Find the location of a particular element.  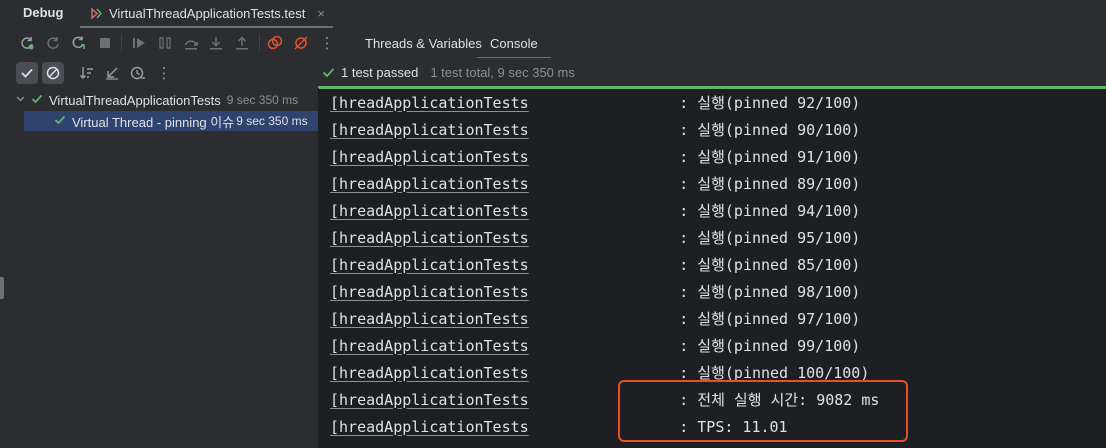

test-history-icon is located at coordinates (138, 73).